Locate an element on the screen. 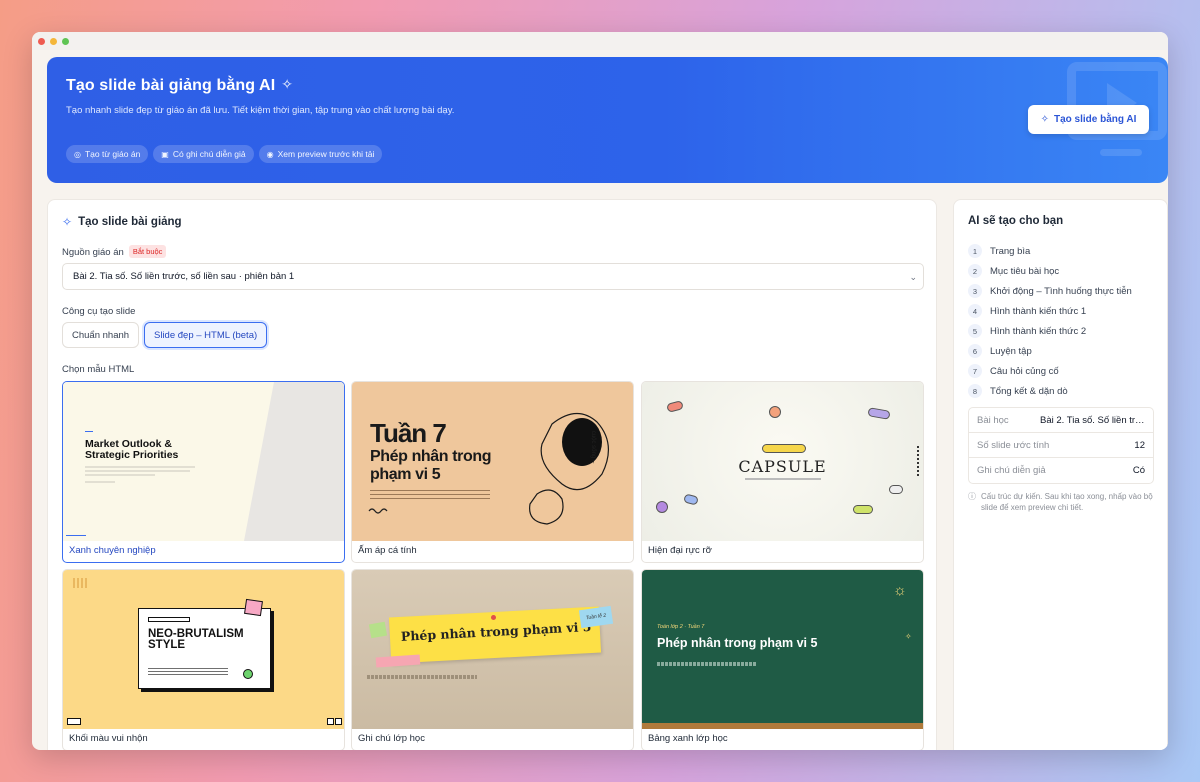 The image size is (1200, 782). eye-icon: ◉ is located at coordinates (270, 154).